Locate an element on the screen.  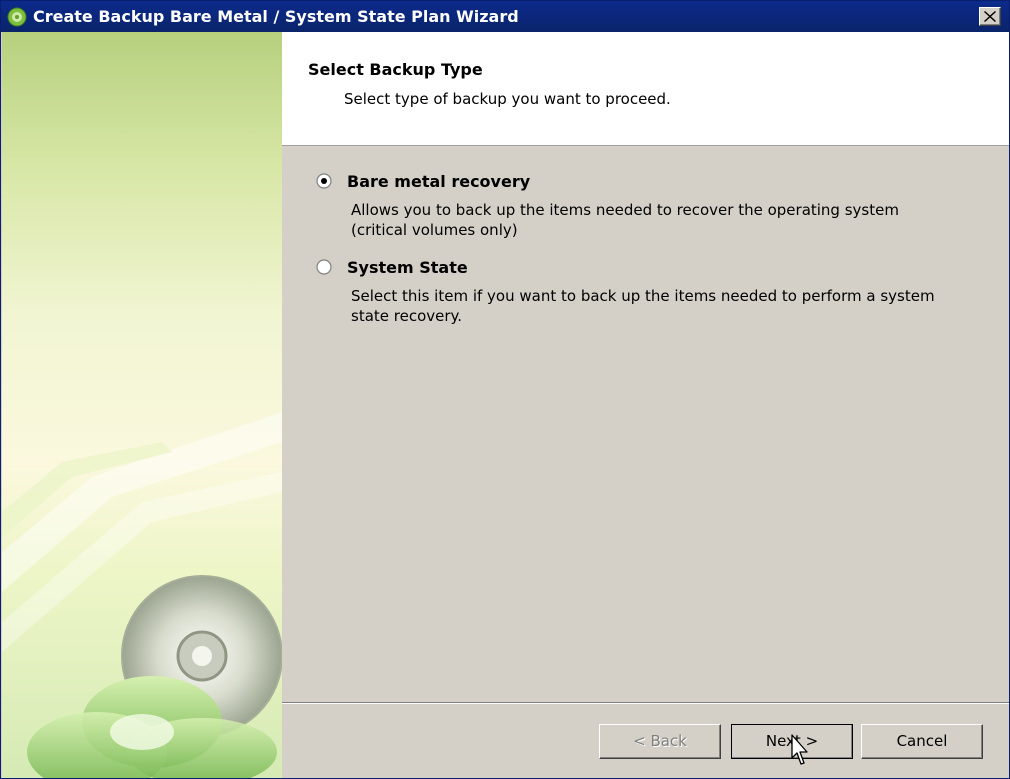
cancel-button: Cancel is located at coordinates (922, 741).